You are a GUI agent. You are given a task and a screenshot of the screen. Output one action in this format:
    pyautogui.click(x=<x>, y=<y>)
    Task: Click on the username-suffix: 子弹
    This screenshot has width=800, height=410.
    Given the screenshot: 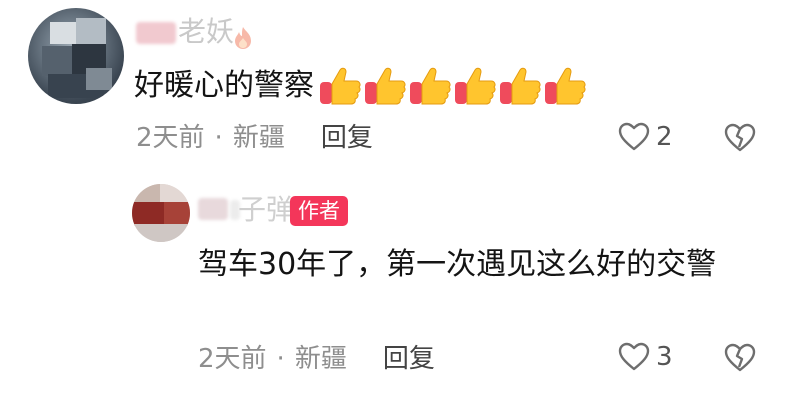 What is the action you would take?
    pyautogui.click(x=266, y=210)
    